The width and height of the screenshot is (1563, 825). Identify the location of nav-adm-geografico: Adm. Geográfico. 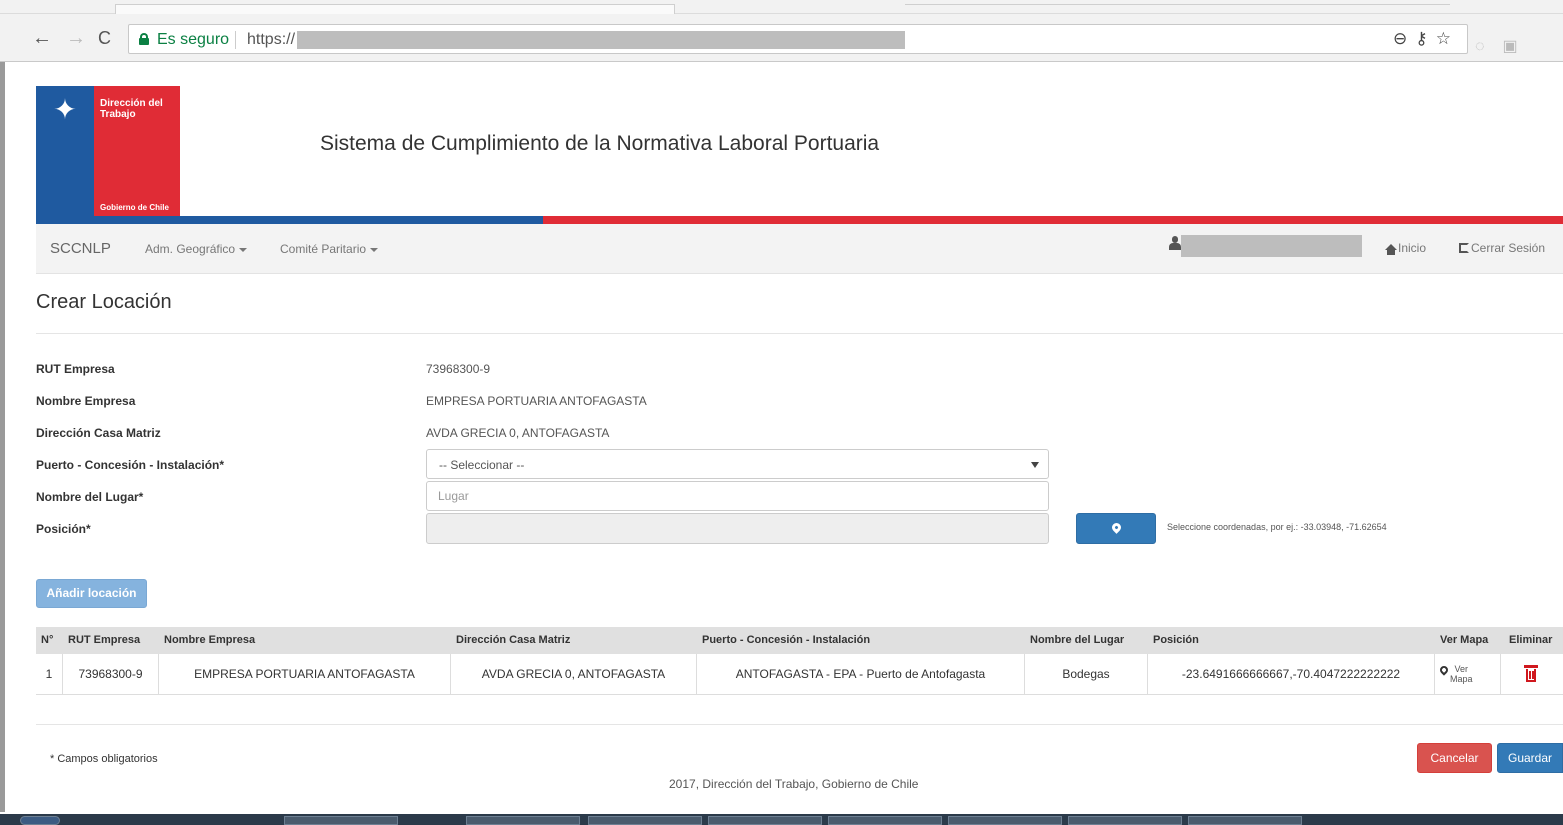
(196, 249).